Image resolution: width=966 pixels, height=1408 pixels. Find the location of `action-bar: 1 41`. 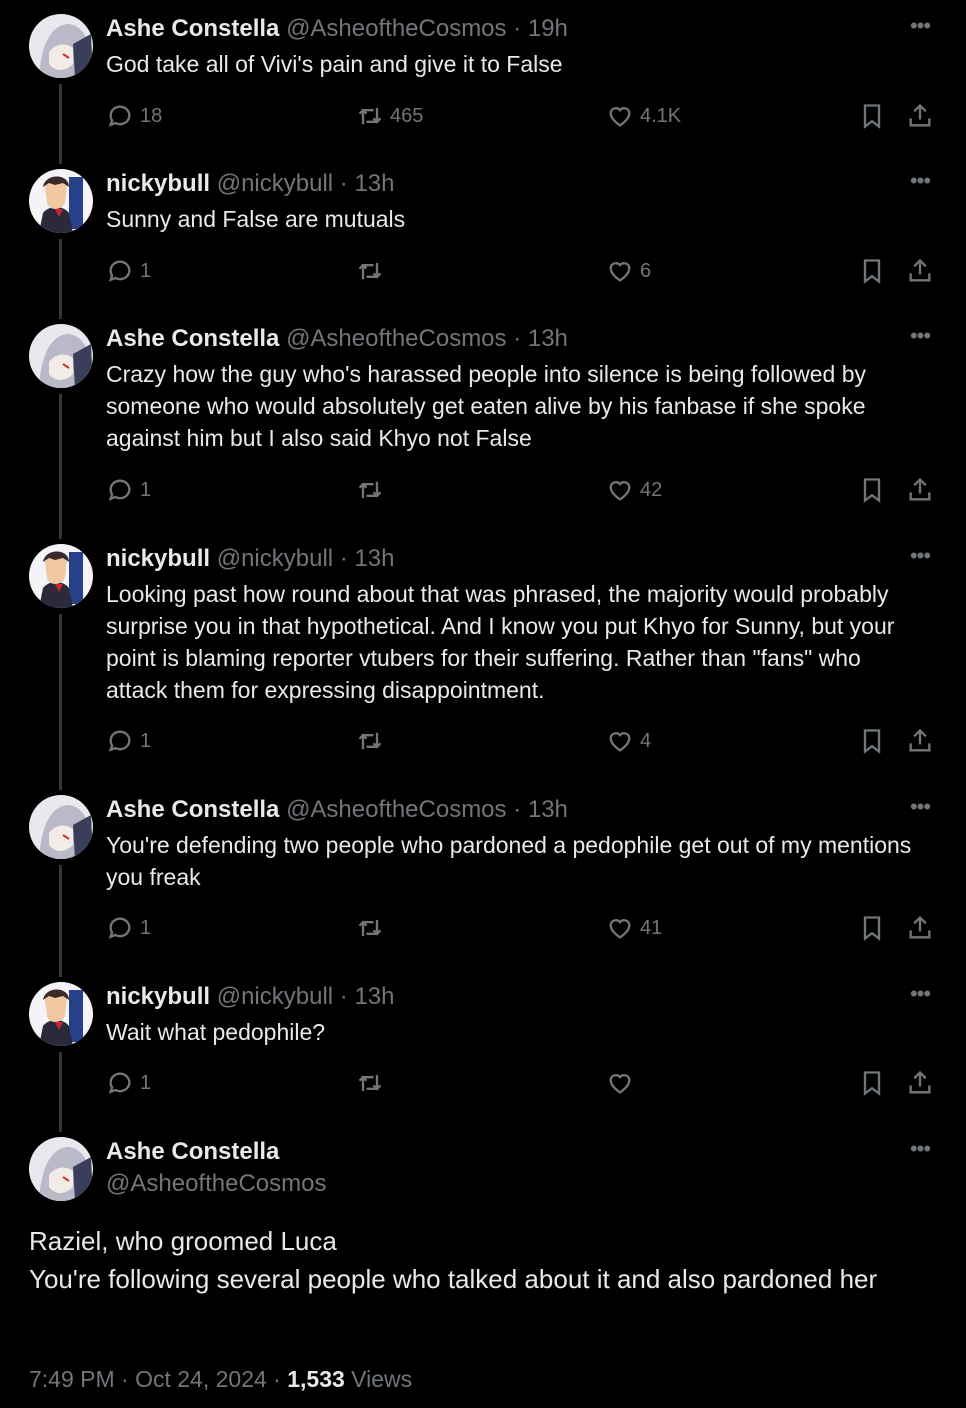

action-bar: 1 41 is located at coordinates (521, 928).